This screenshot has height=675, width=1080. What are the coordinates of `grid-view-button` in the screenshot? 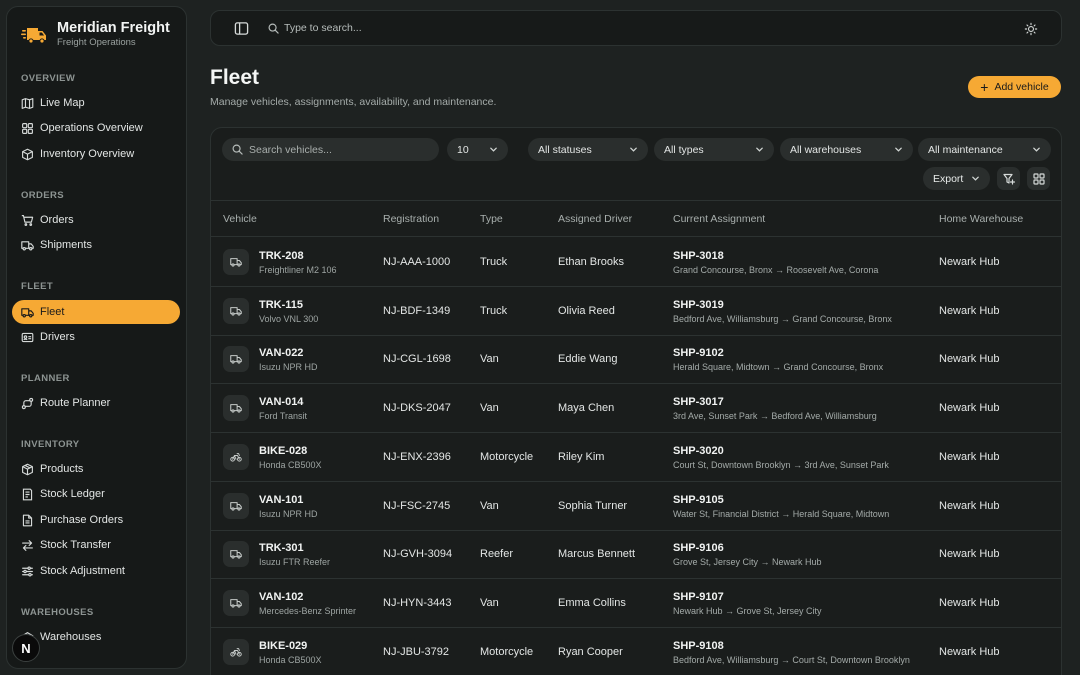 It's located at (1038, 178).